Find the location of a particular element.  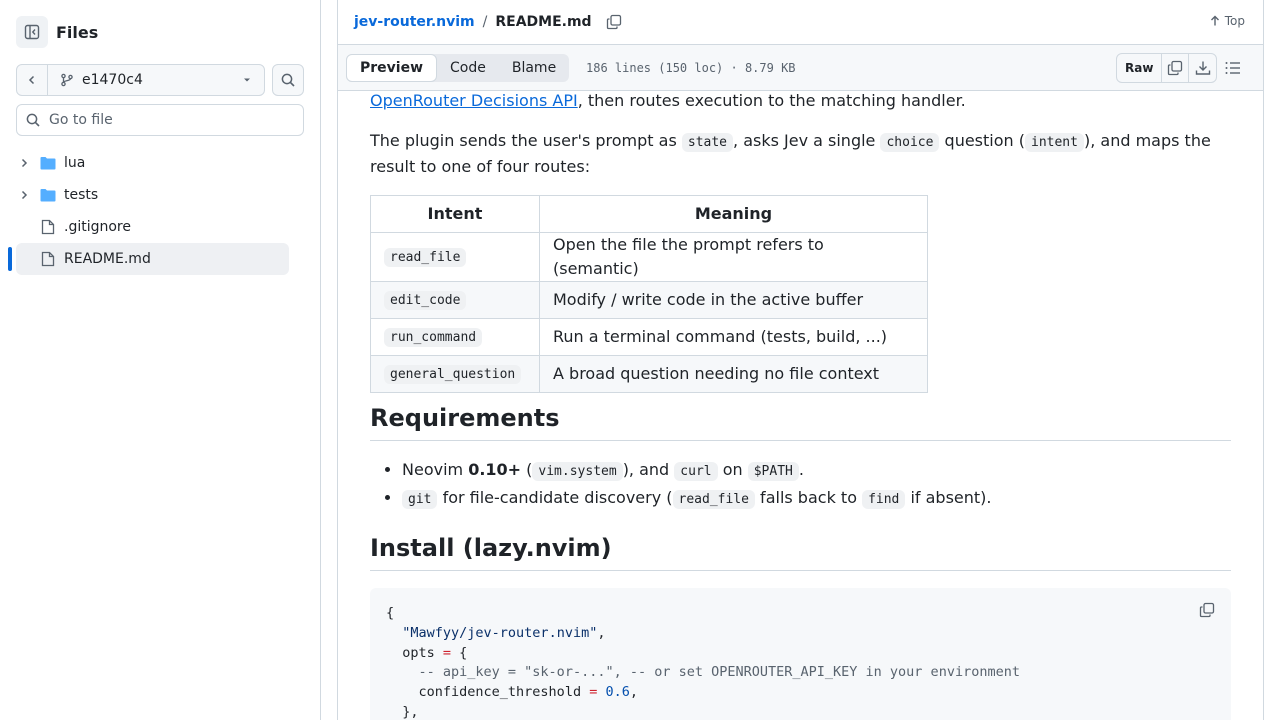

inline-code: choice is located at coordinates (910, 142).